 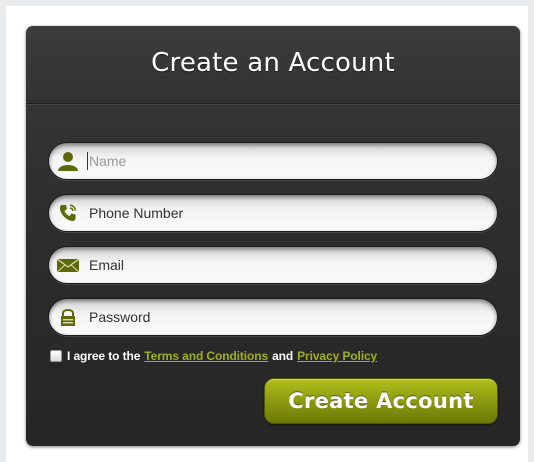 I want to click on create-account-button: Create Account, so click(x=381, y=401).